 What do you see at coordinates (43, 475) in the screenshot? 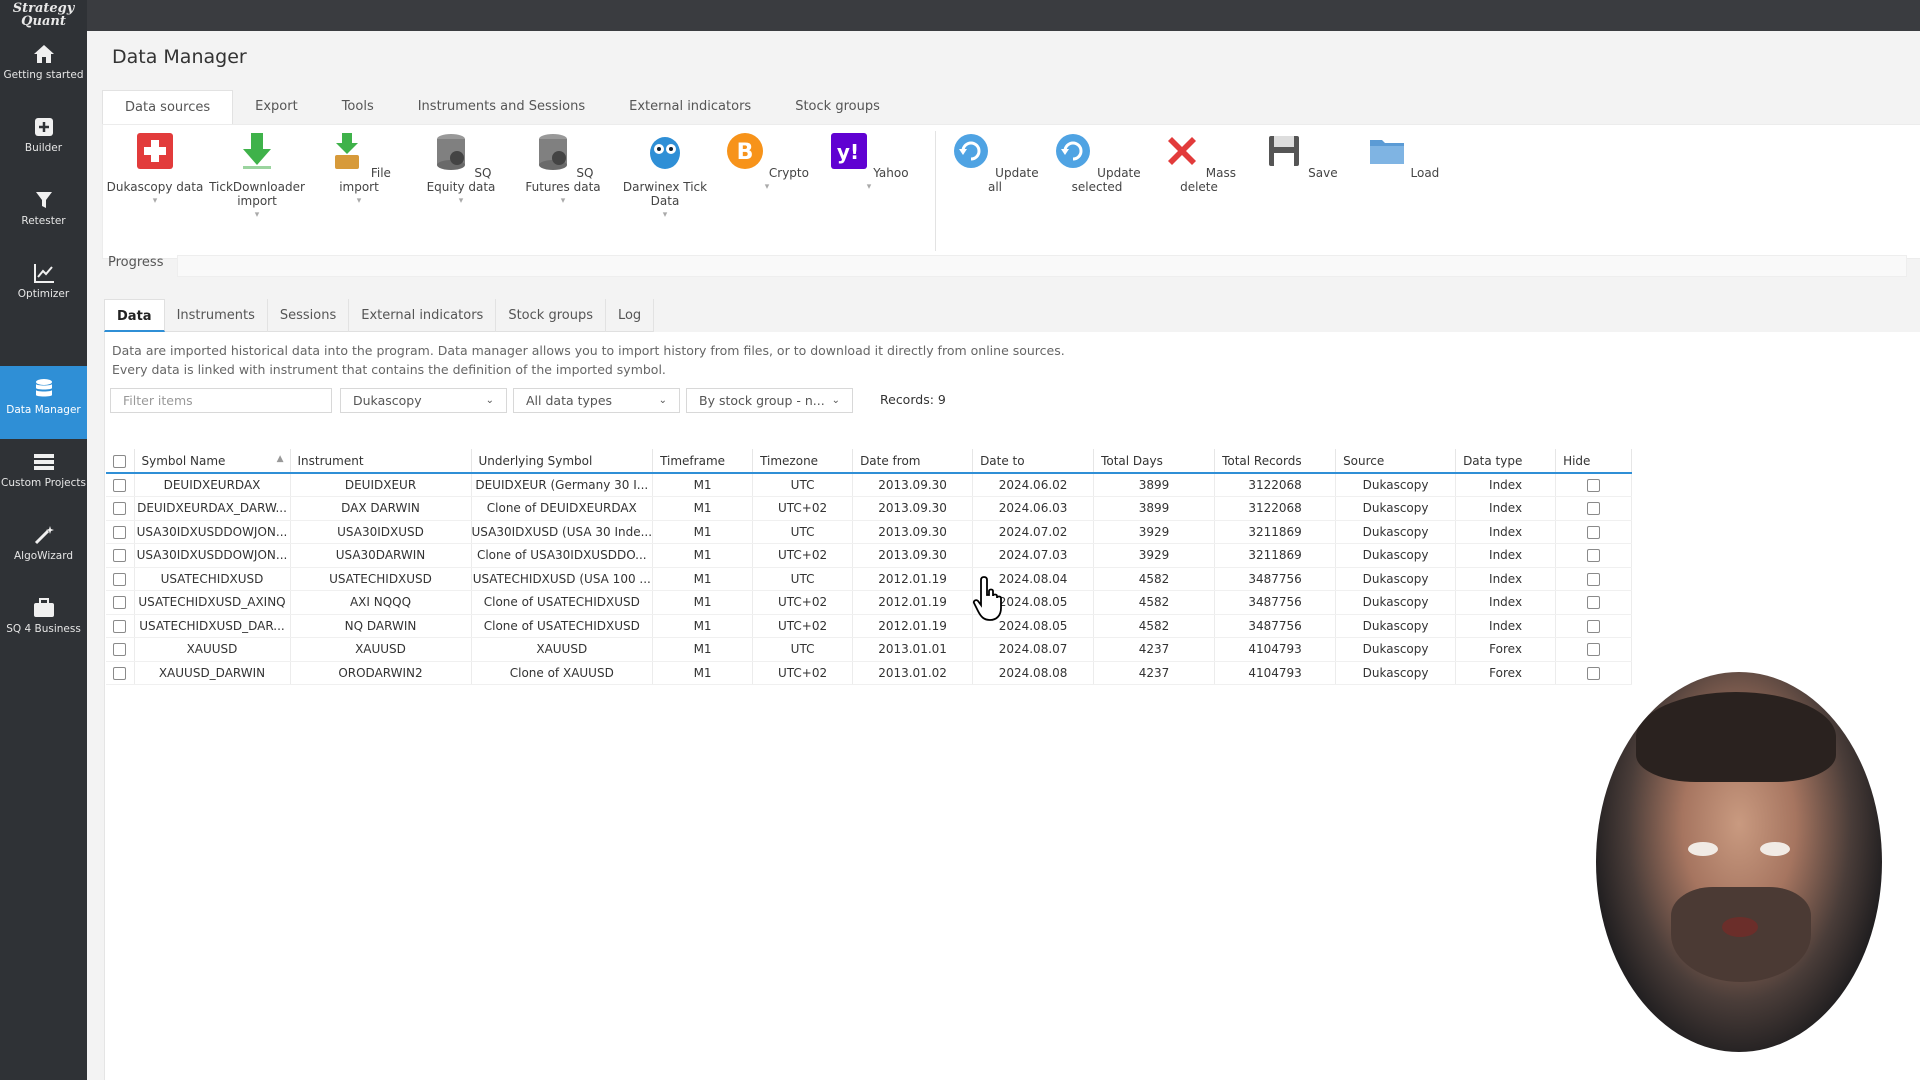
I see `sidebar-item-custom-projects: Custom Projects` at bounding box center [43, 475].